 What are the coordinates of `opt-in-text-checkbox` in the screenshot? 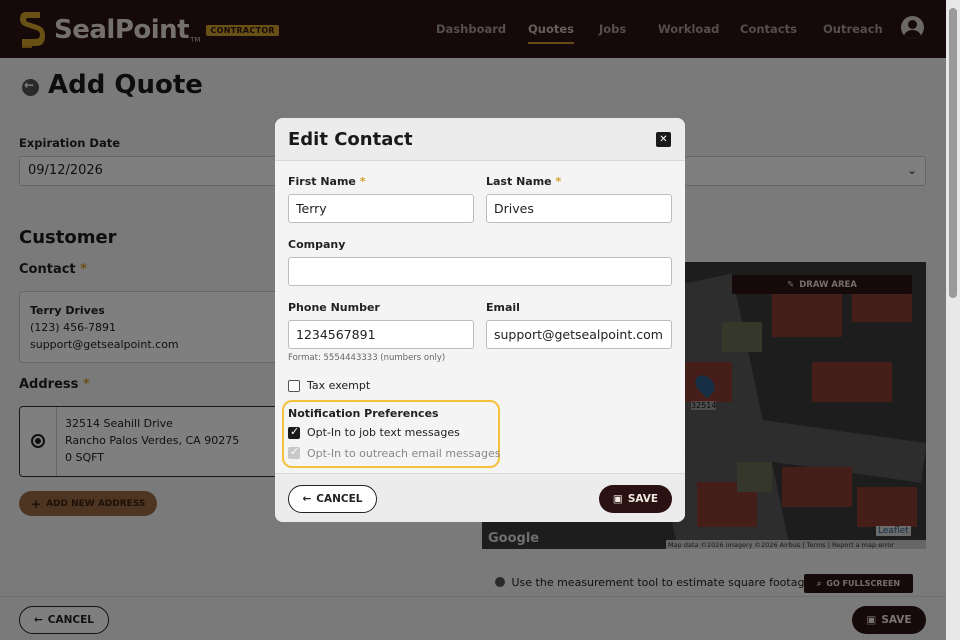 It's located at (294, 432).